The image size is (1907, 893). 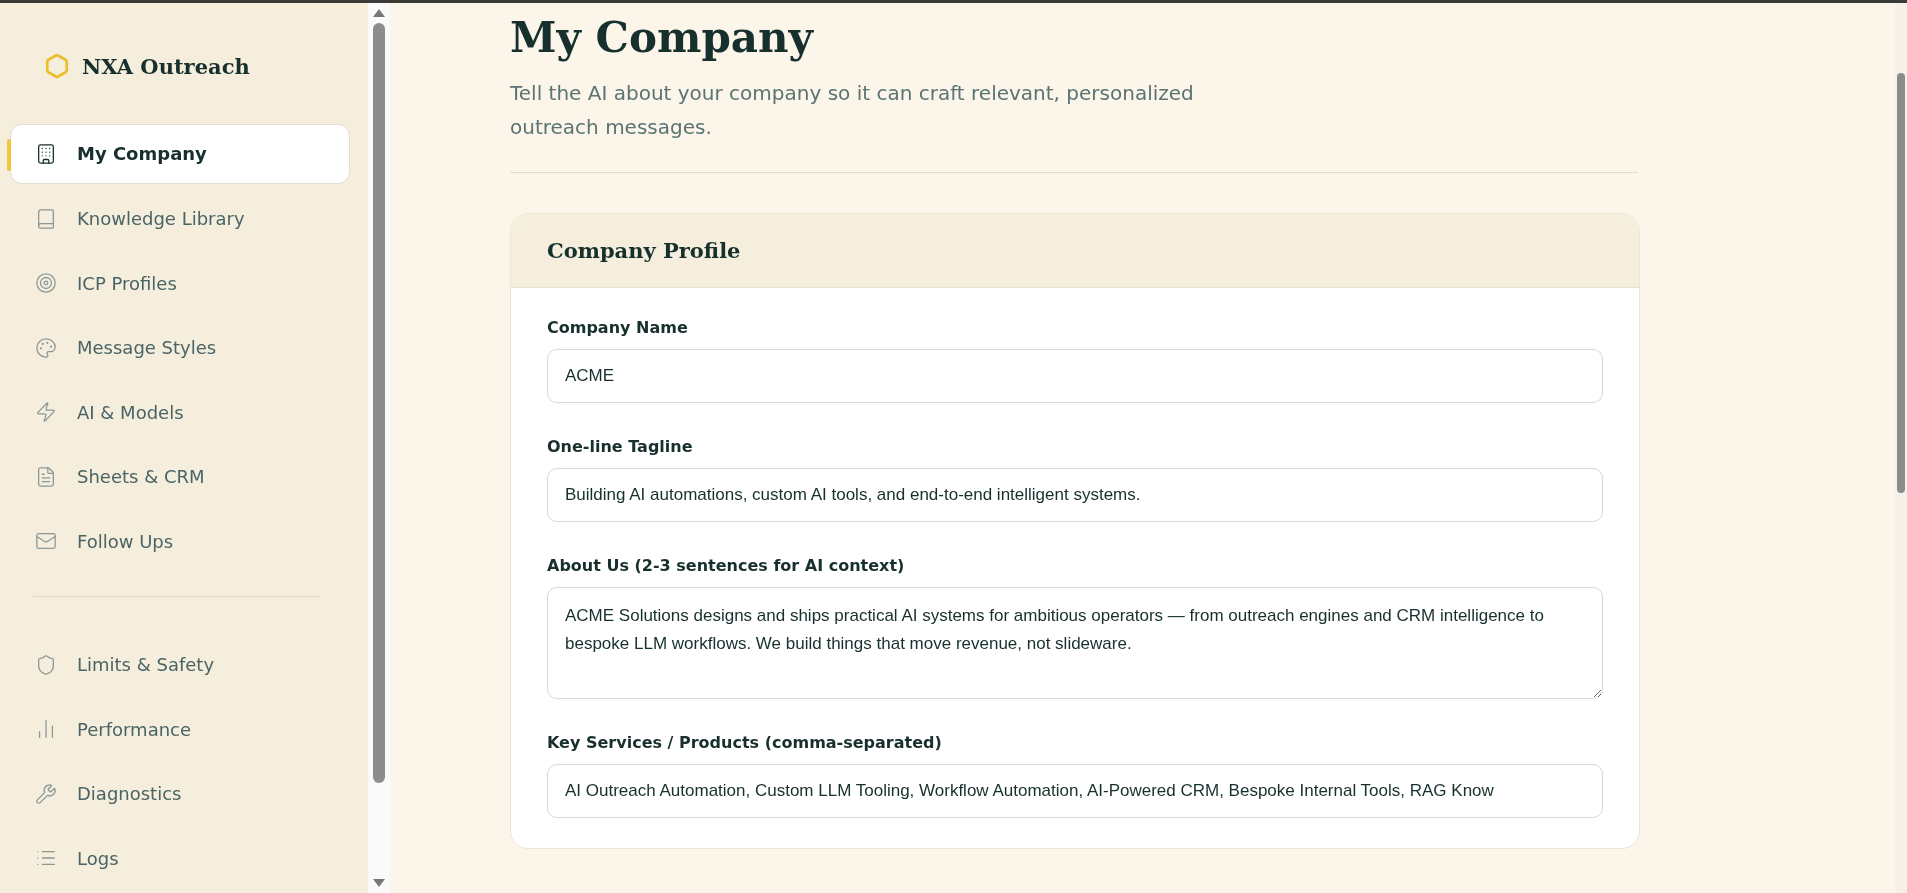 What do you see at coordinates (1075, 495) in the screenshot?
I see `input-field: Building AI automations, custom AI tools, and end-to-end intelligent systems.` at bounding box center [1075, 495].